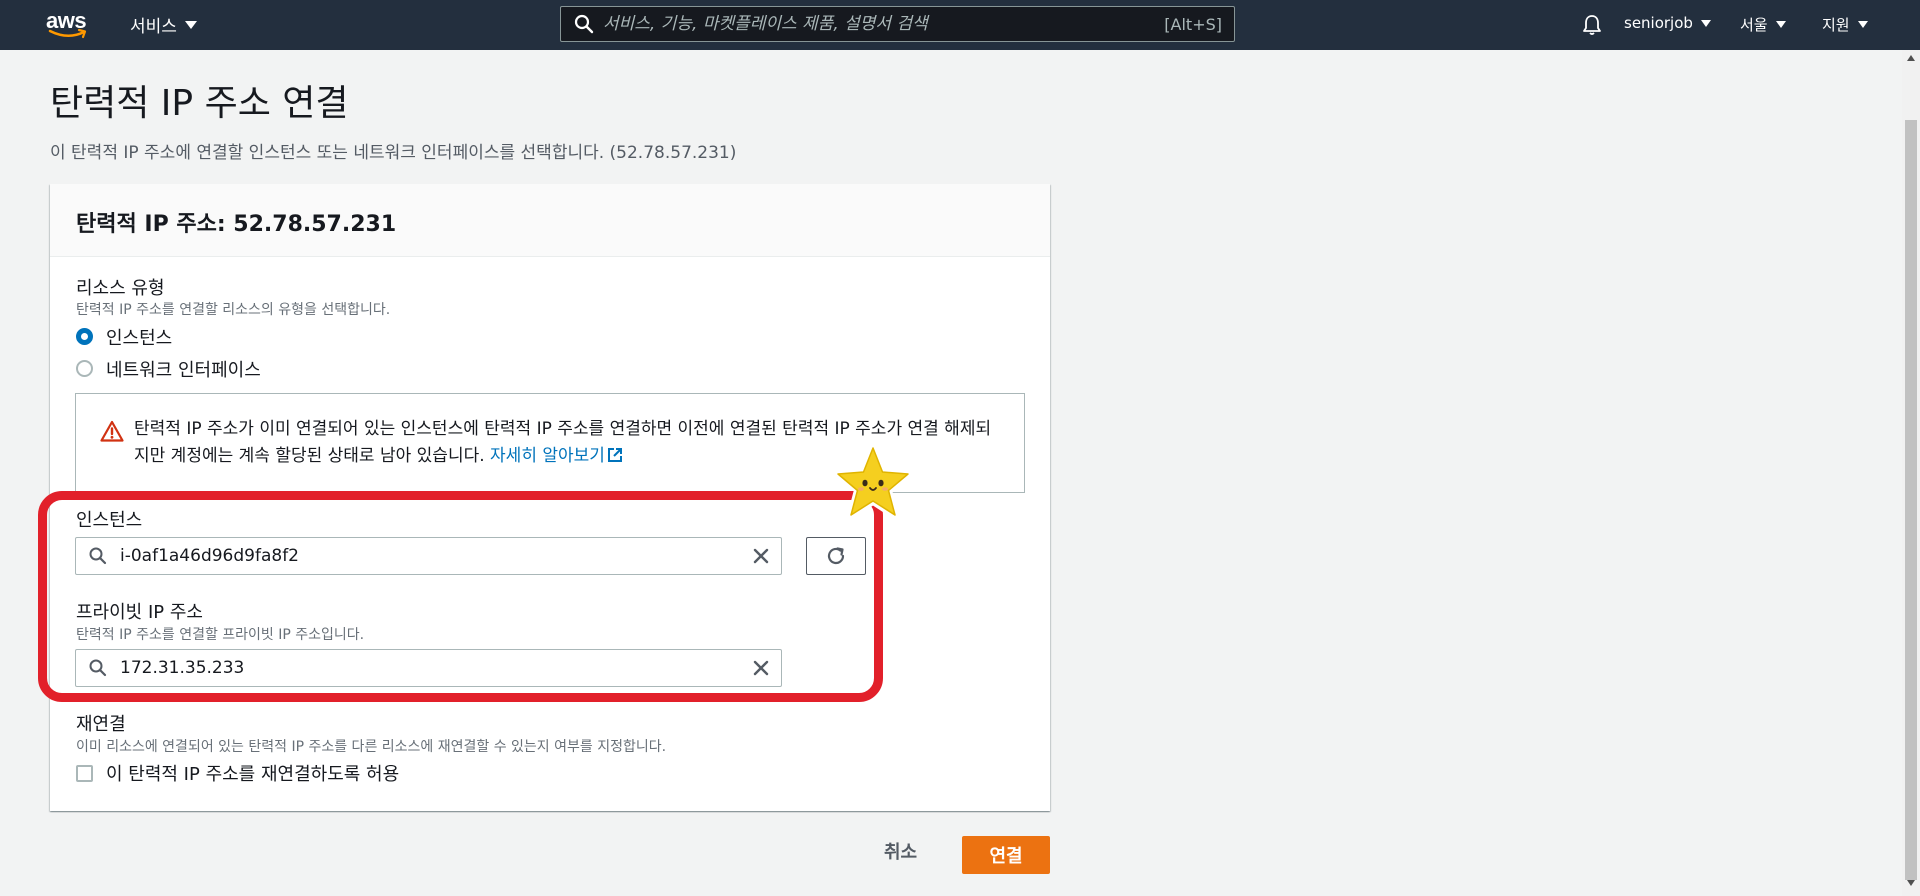  What do you see at coordinates (183, 369) in the screenshot?
I see `radio-network-interface-label: 네트워크 인터페이스` at bounding box center [183, 369].